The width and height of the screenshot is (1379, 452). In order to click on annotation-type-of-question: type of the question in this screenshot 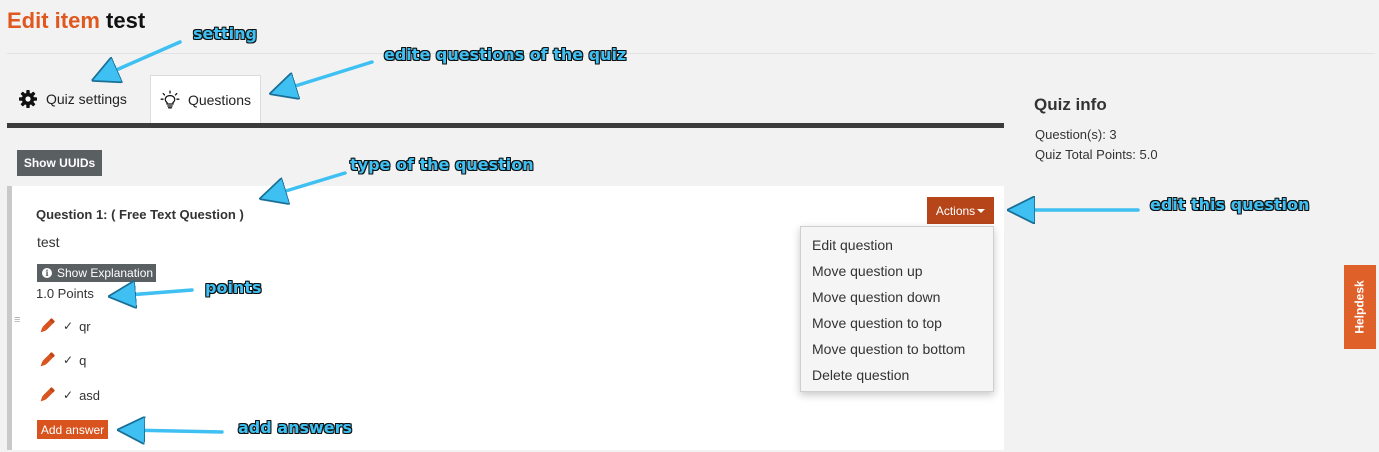, I will do `click(442, 164)`.